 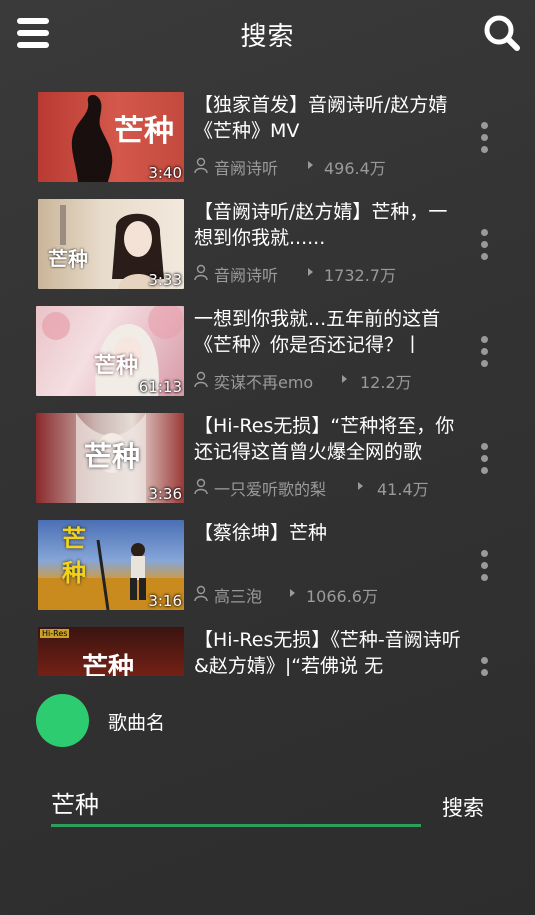 What do you see at coordinates (256, 722) in the screenshot?
I see `now-playing-bar: 歌曲名` at bounding box center [256, 722].